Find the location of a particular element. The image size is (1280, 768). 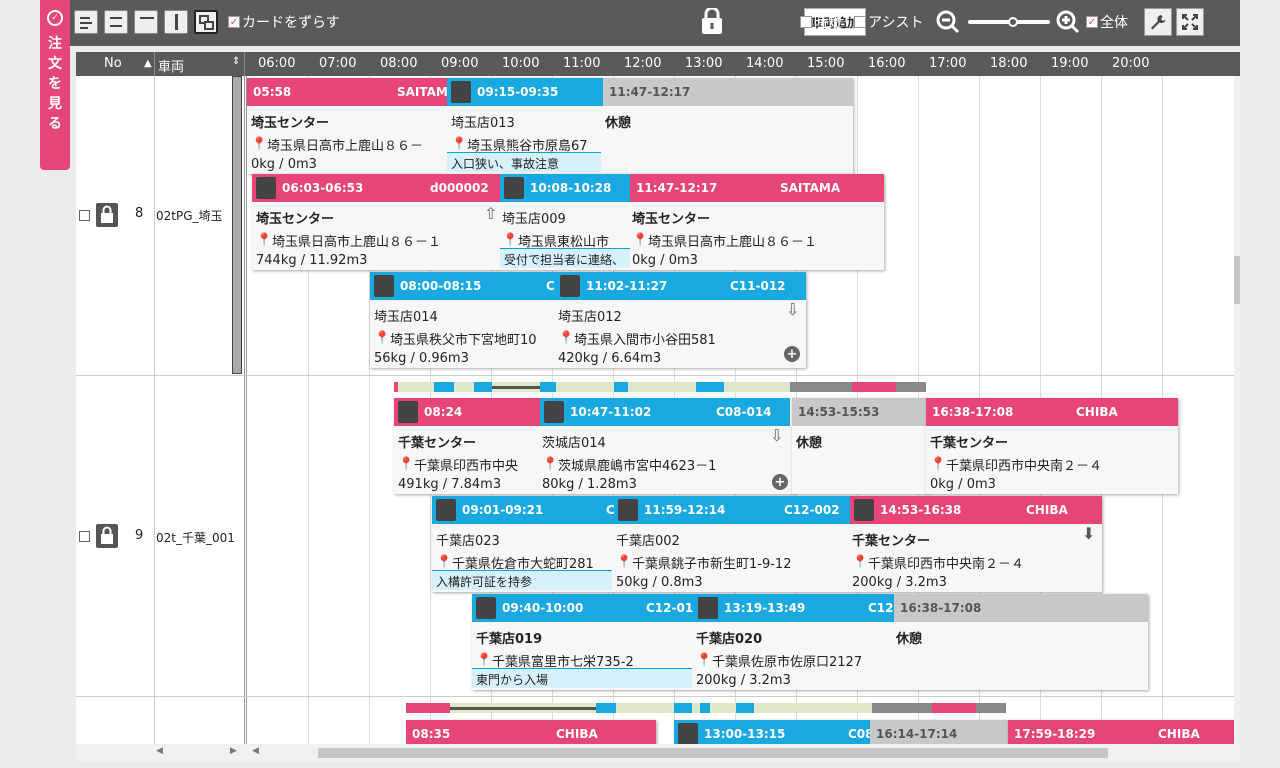

layout-compact-icon is located at coordinates (116, 22).